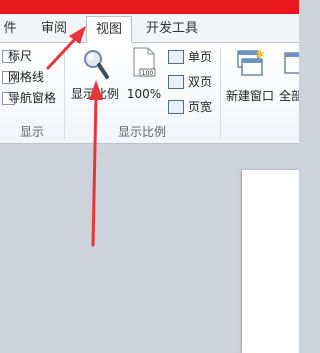 The width and height of the screenshot is (320, 353). I want to click on arrow-to-zoom-button, so click(96, 163).